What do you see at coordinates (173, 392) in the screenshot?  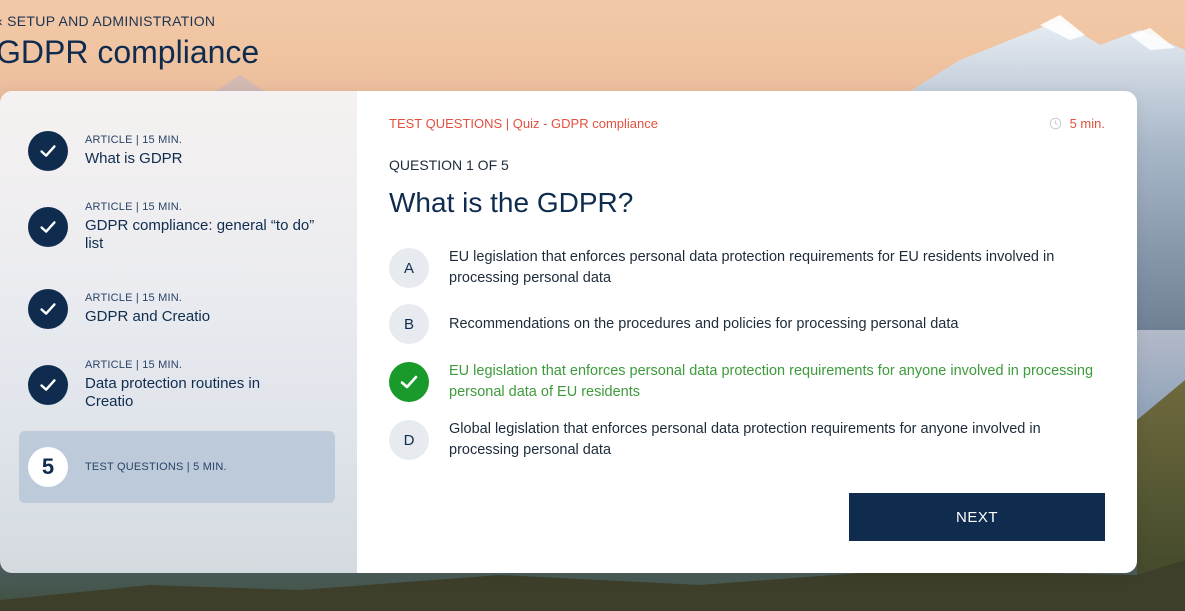 I see `lesson-name: Data protection routines in Creatio` at bounding box center [173, 392].